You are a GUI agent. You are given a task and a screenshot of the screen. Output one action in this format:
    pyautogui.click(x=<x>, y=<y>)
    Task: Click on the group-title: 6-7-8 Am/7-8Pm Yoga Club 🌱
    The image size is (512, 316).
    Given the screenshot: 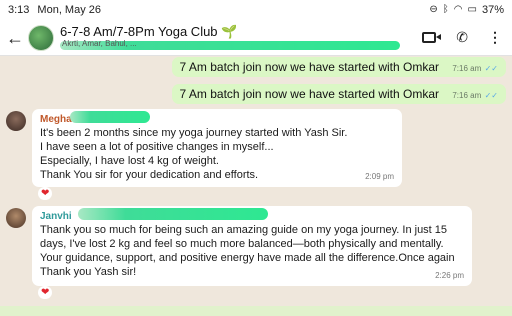 What is the action you would take?
    pyautogui.click(x=148, y=32)
    